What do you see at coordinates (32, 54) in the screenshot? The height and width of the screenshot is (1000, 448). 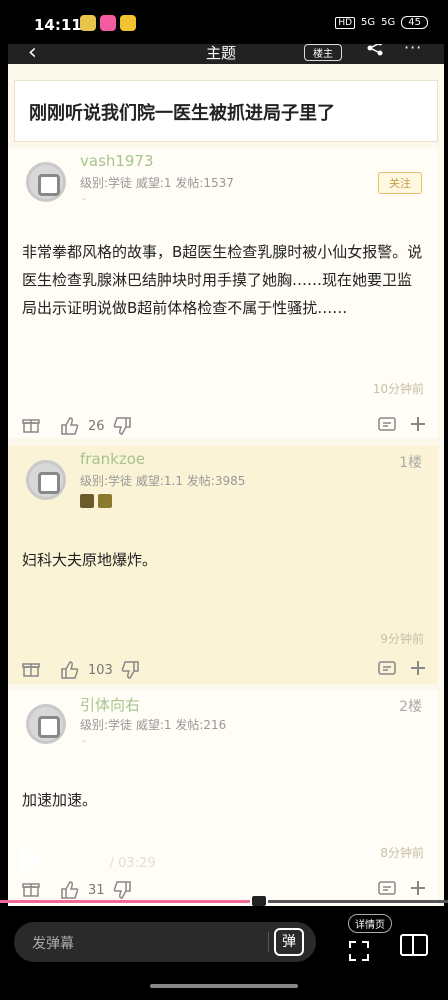 I see `back-icon: ‹` at bounding box center [32, 54].